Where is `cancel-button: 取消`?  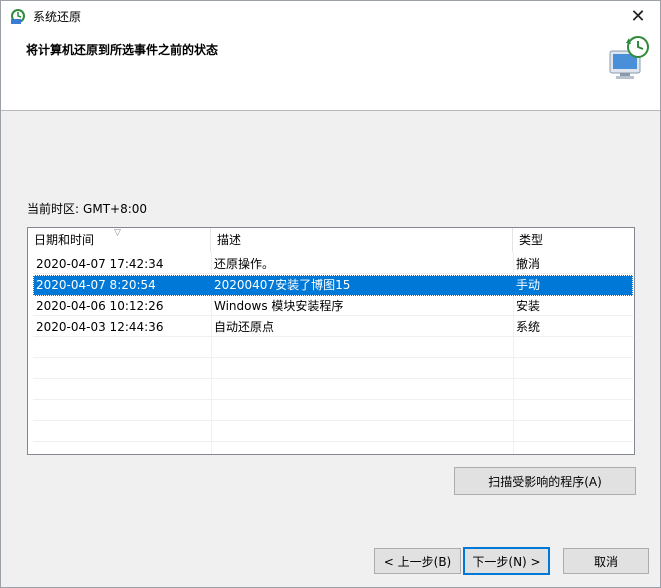 cancel-button: 取消 is located at coordinates (606, 561).